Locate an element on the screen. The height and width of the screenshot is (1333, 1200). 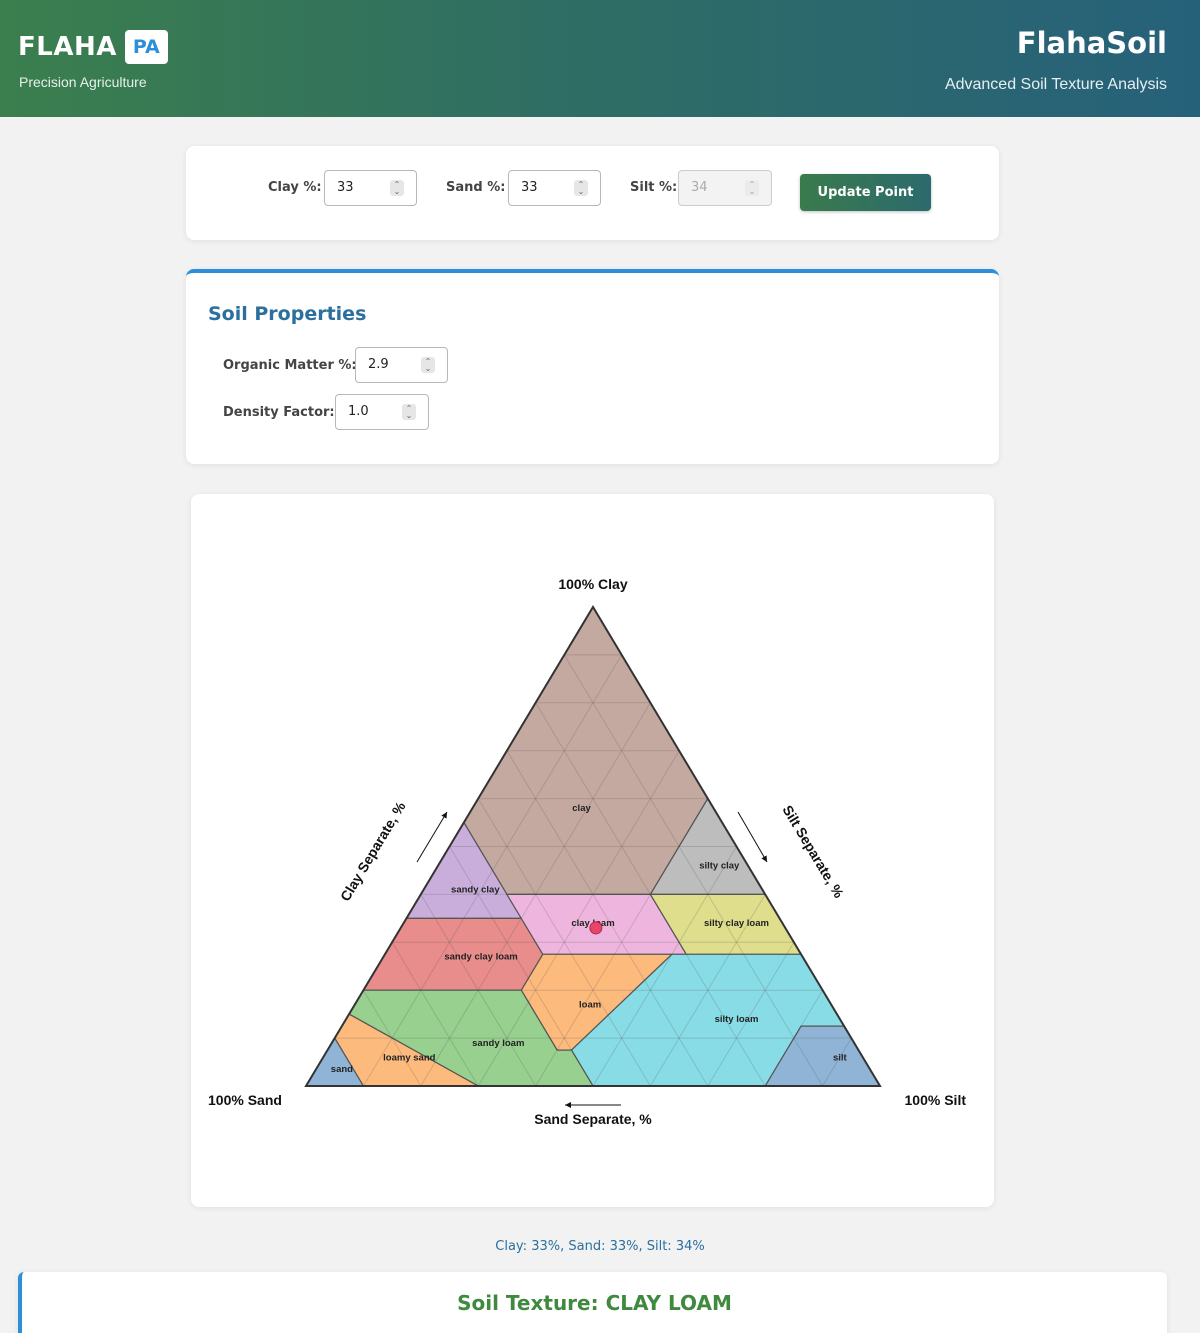
sand-stepper-icon: ⌃ ⌄ is located at coordinates (581, 188).